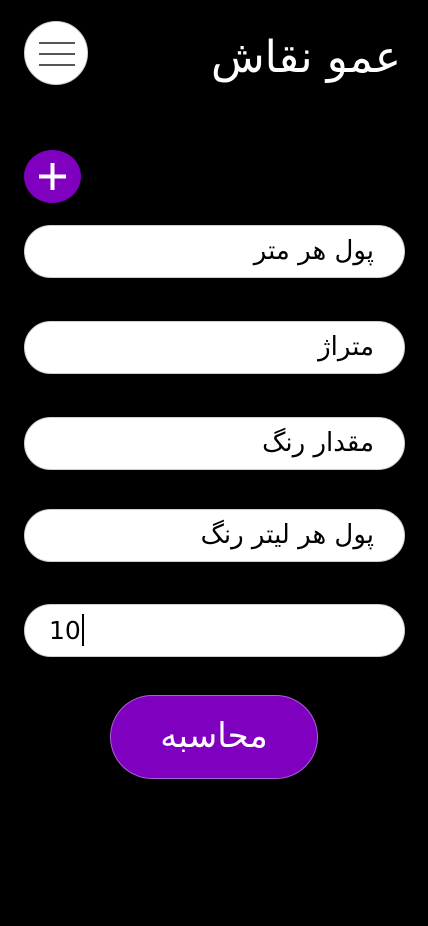  I want to click on price-per-meter-text: پول هر متر, so click(313, 251).